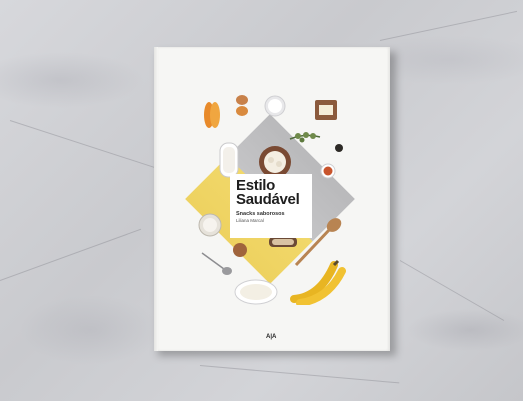  What do you see at coordinates (212, 115) in the screenshot?
I see `papaya-slices` at bounding box center [212, 115].